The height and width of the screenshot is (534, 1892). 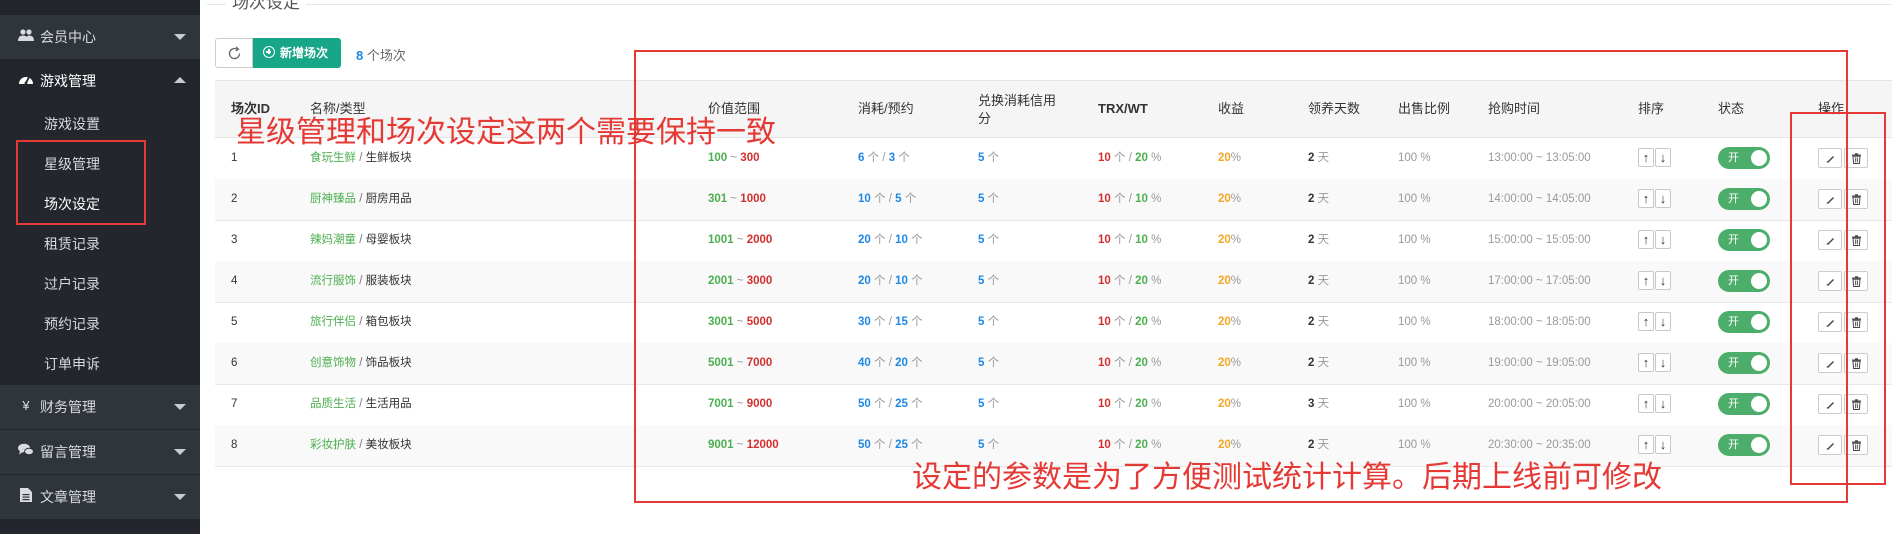 What do you see at coordinates (338, 108) in the screenshot?
I see `col-header-name: 名称/类型` at bounding box center [338, 108].